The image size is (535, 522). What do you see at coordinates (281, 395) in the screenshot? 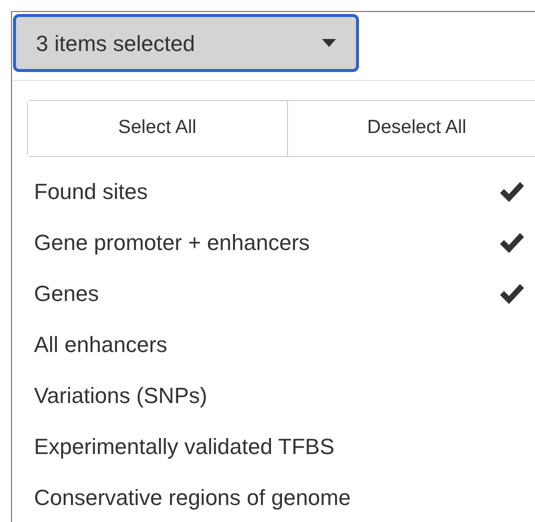
I see `option-item: Variations (SNPs)` at bounding box center [281, 395].